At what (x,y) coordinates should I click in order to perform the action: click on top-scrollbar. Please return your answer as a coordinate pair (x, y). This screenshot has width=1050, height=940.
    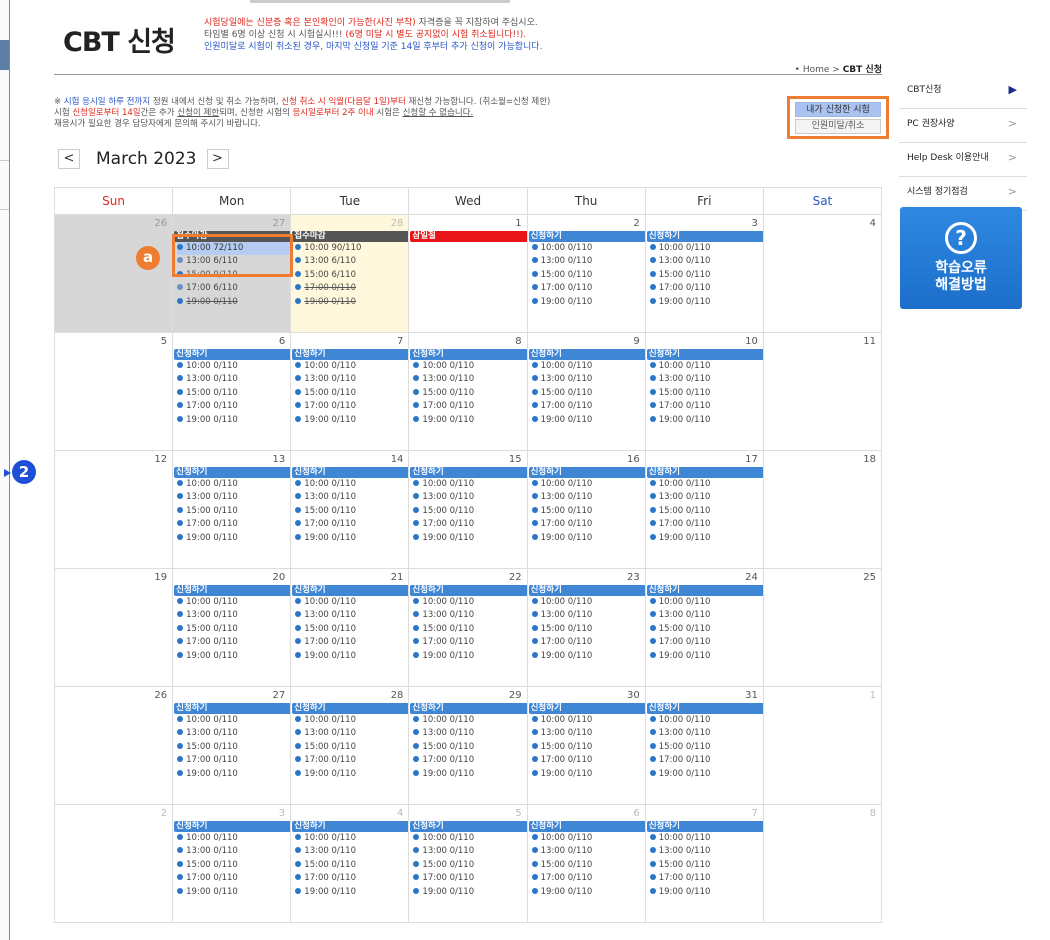
    Looking at the image, I should click on (380, 1).